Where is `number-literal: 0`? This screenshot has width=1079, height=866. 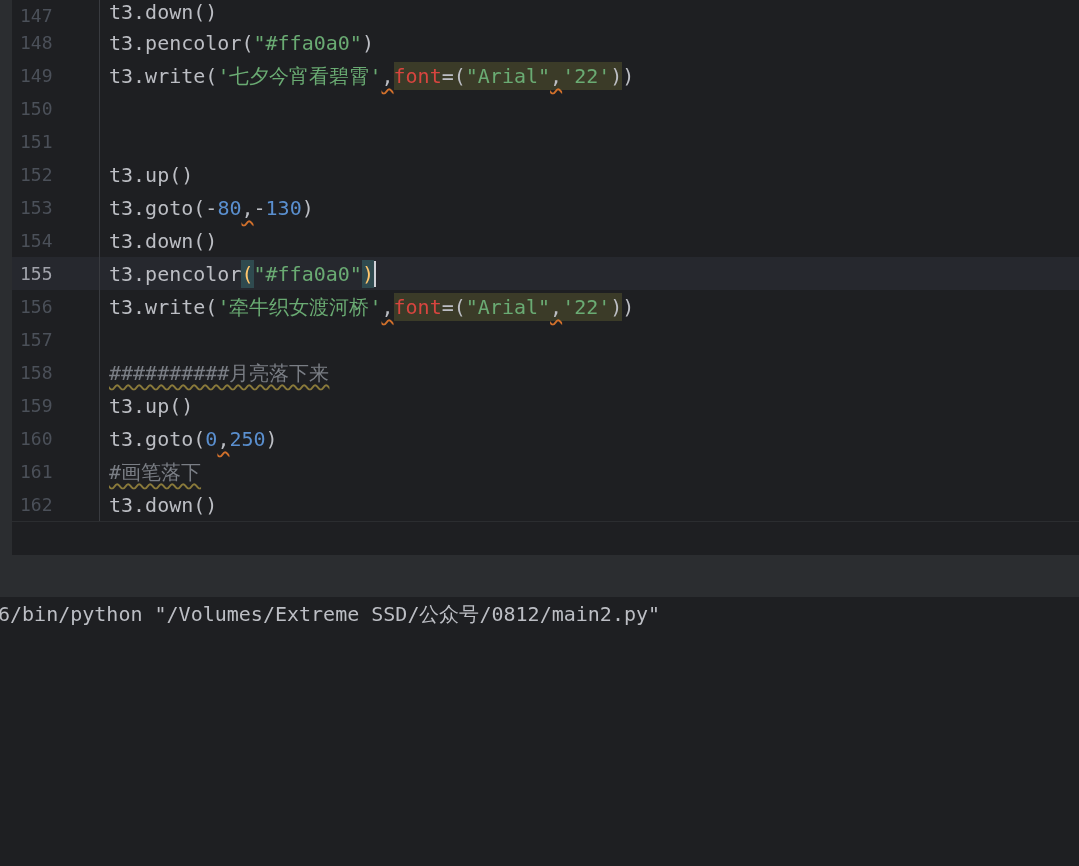
number-literal: 0 is located at coordinates (211, 439).